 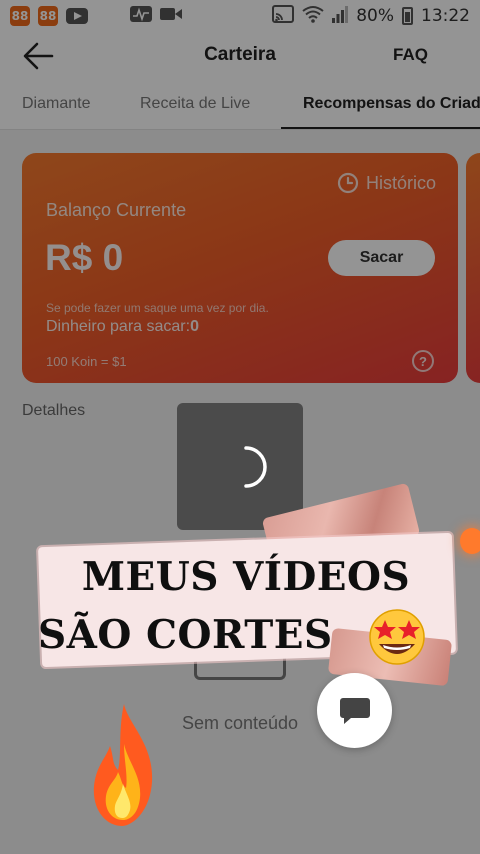 What do you see at coordinates (240, 466) in the screenshot?
I see `loading-dialog` at bounding box center [240, 466].